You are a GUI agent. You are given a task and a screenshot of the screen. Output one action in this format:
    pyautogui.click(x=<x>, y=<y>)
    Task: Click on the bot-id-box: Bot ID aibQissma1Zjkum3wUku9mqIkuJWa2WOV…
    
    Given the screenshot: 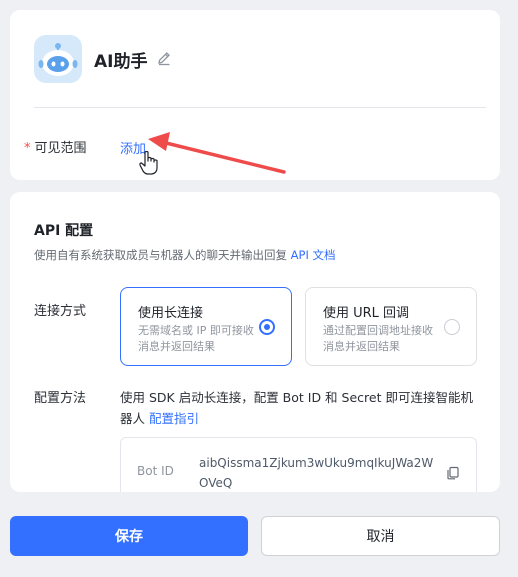 What is the action you would take?
    pyautogui.click(x=298, y=464)
    